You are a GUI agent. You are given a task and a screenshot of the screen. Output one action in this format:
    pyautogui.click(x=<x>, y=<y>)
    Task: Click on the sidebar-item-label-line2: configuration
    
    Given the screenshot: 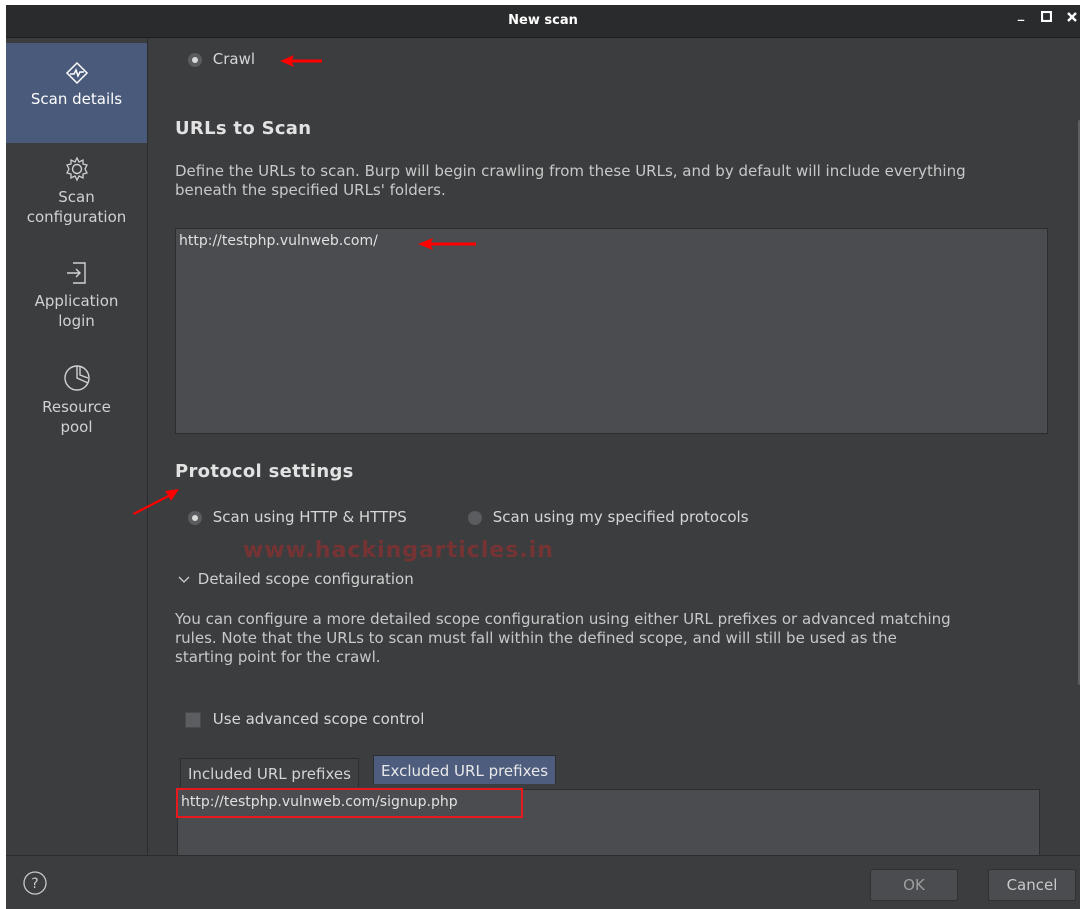 What is the action you would take?
    pyautogui.click(x=76, y=217)
    